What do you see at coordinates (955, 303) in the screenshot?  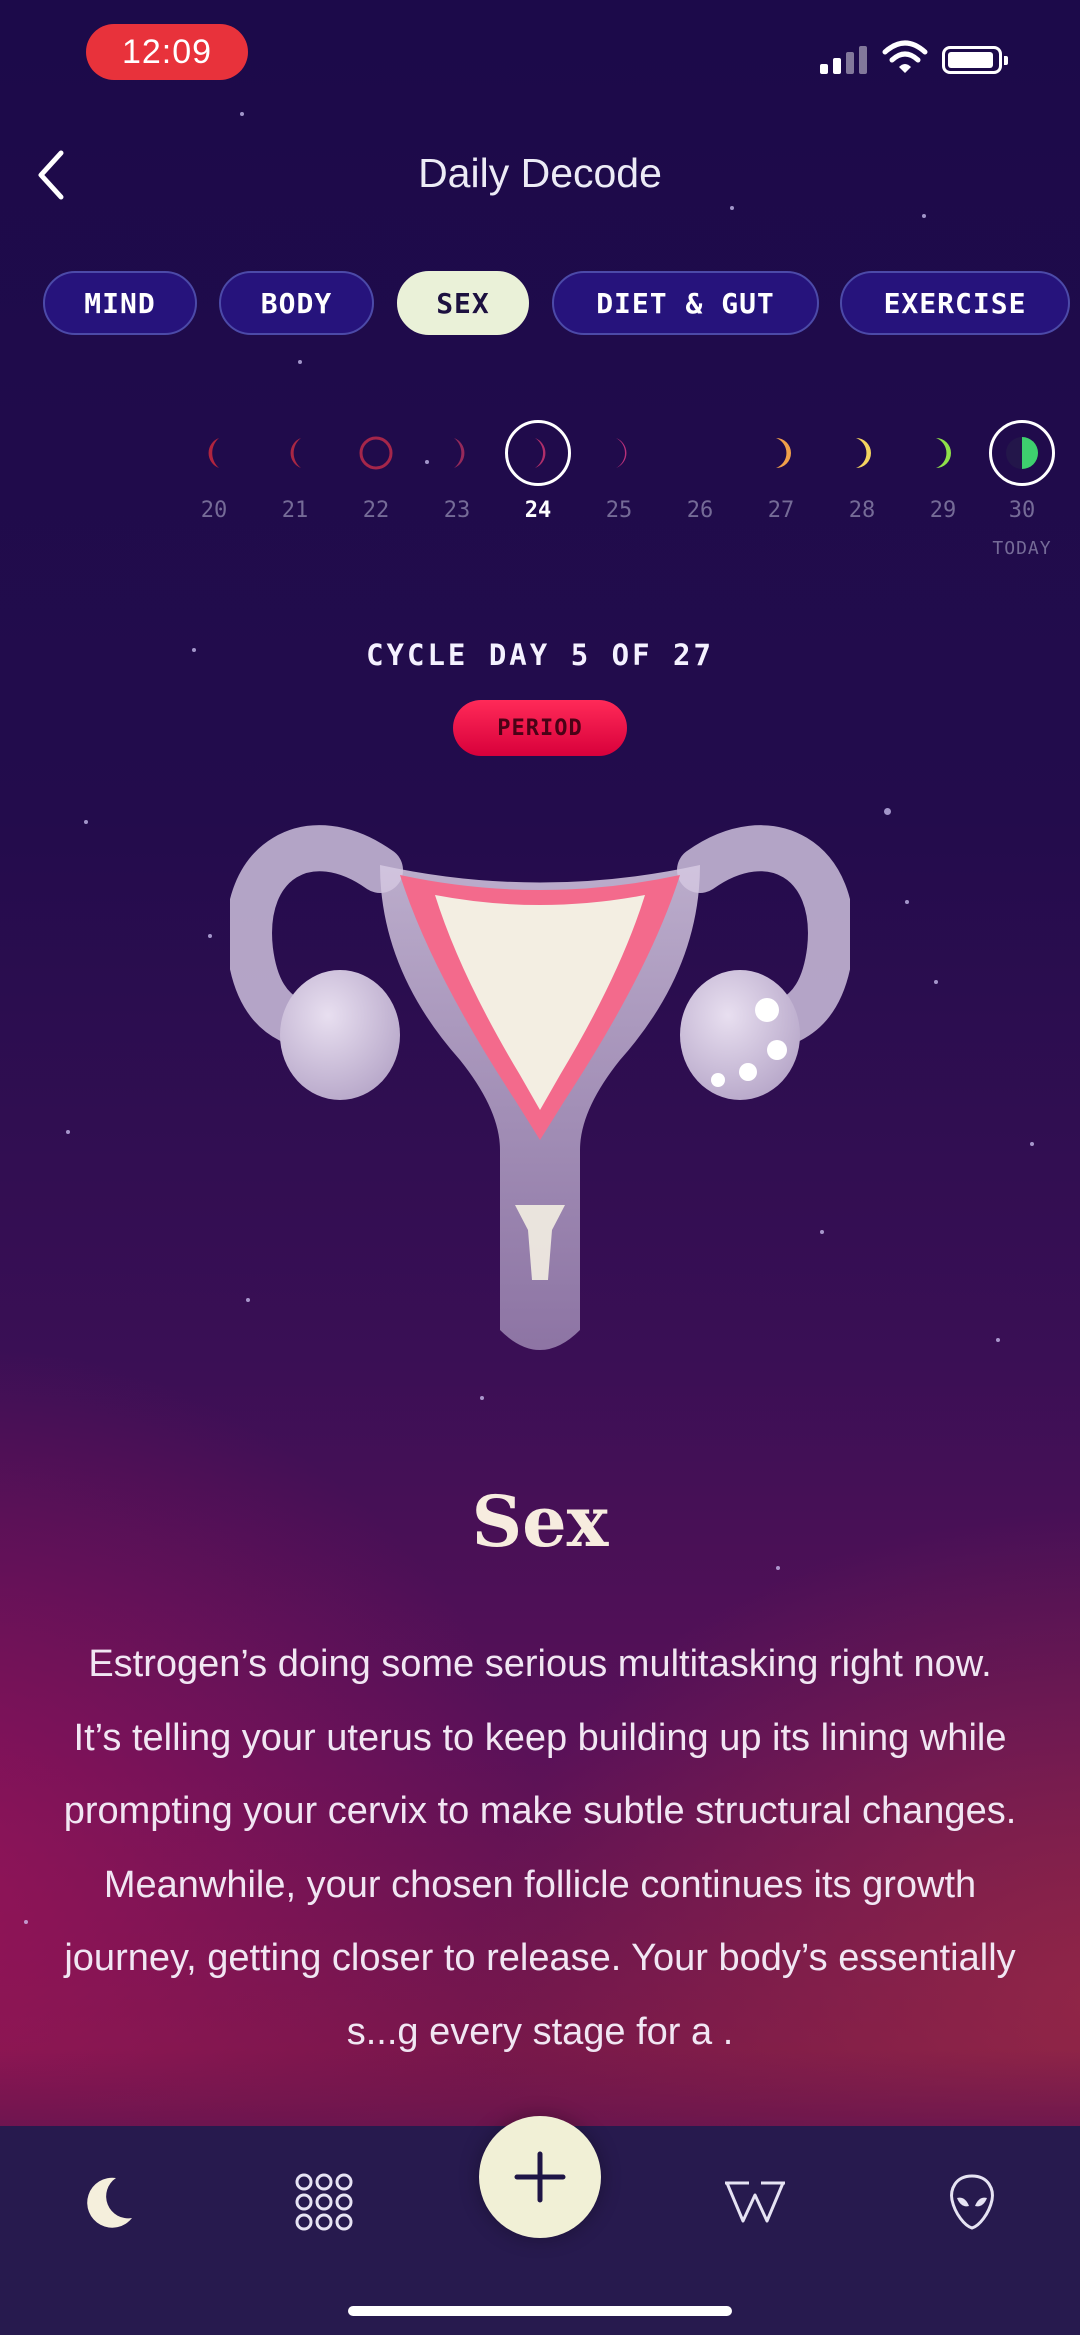 I see `tab-exercise: EXERCISE` at bounding box center [955, 303].